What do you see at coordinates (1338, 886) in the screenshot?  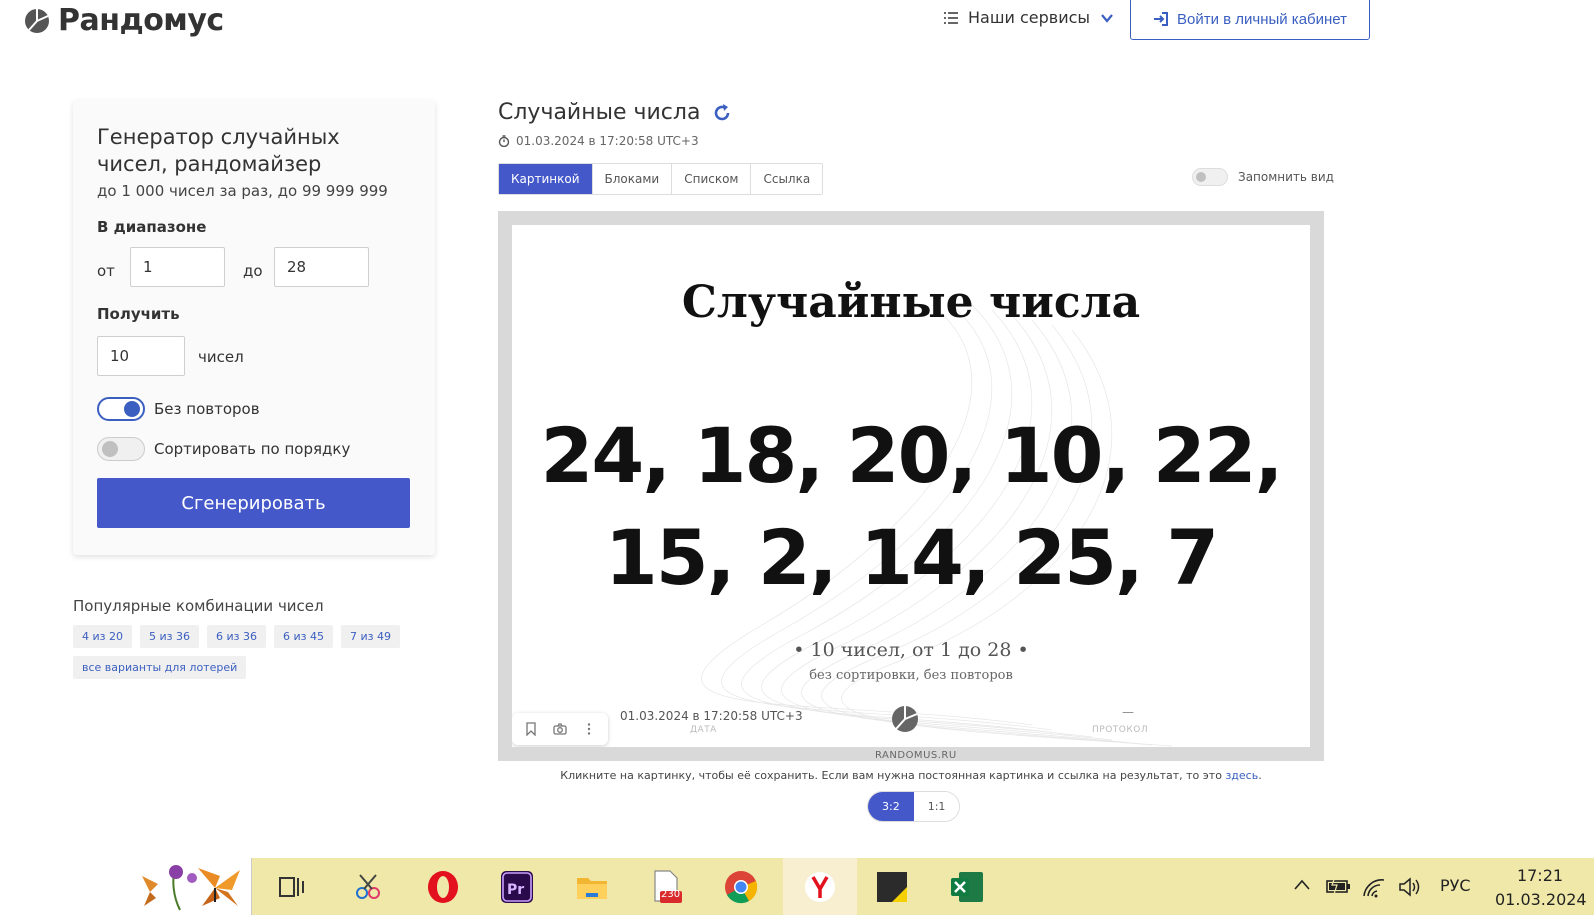 I see `battery-icon` at bounding box center [1338, 886].